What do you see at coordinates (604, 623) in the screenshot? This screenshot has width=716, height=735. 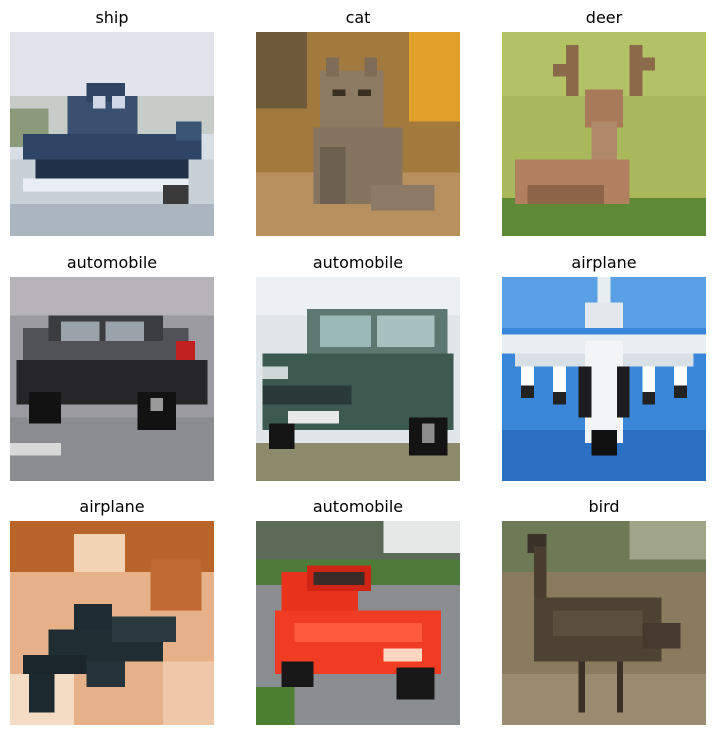 I see `emu-image` at bounding box center [604, 623].